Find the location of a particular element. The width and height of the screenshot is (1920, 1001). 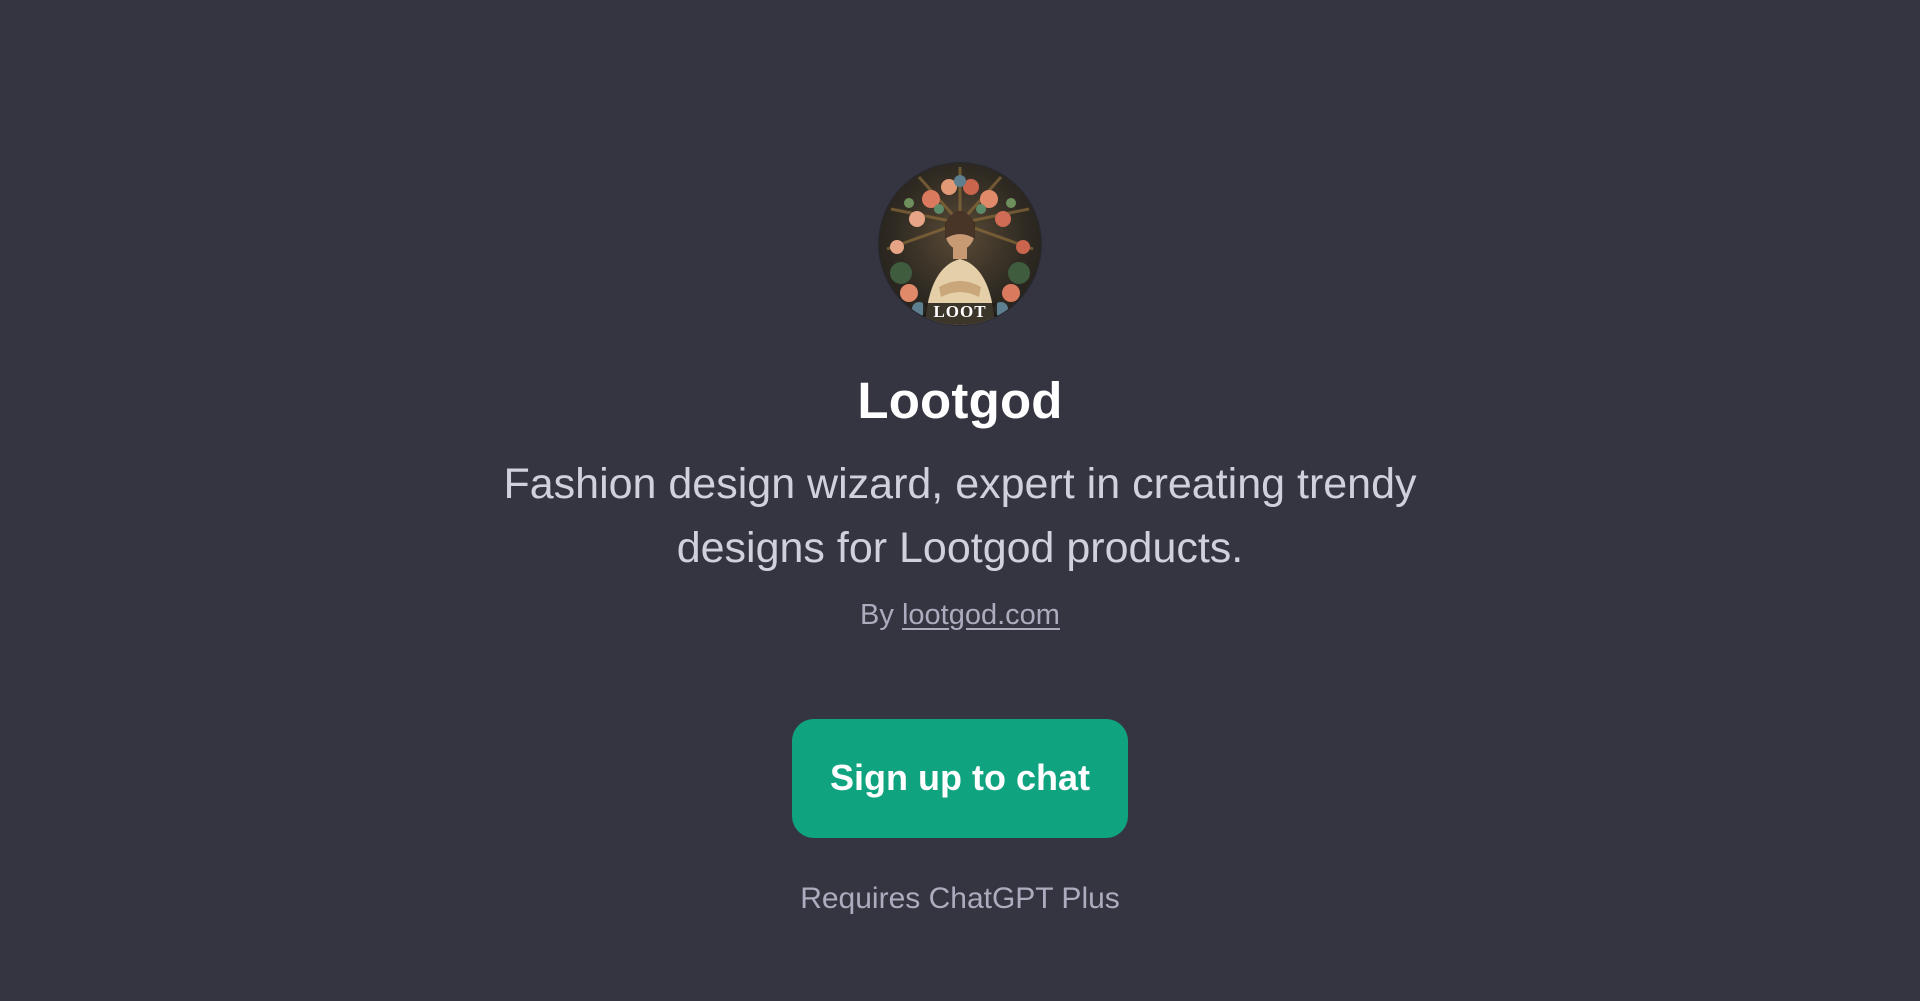

author-link: lootgod.com is located at coordinates (981, 615).